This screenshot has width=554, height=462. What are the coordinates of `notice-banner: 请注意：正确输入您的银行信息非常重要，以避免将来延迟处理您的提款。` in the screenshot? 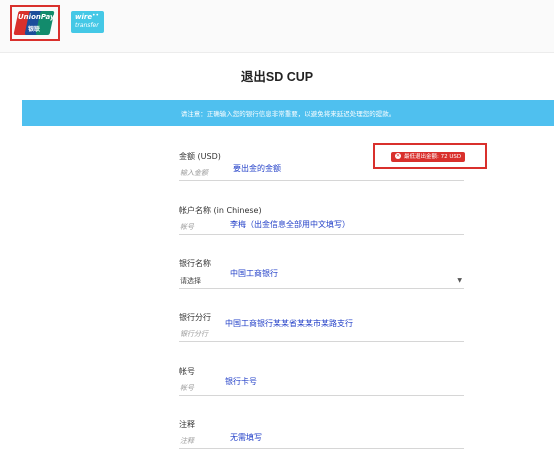 It's located at (288, 113).